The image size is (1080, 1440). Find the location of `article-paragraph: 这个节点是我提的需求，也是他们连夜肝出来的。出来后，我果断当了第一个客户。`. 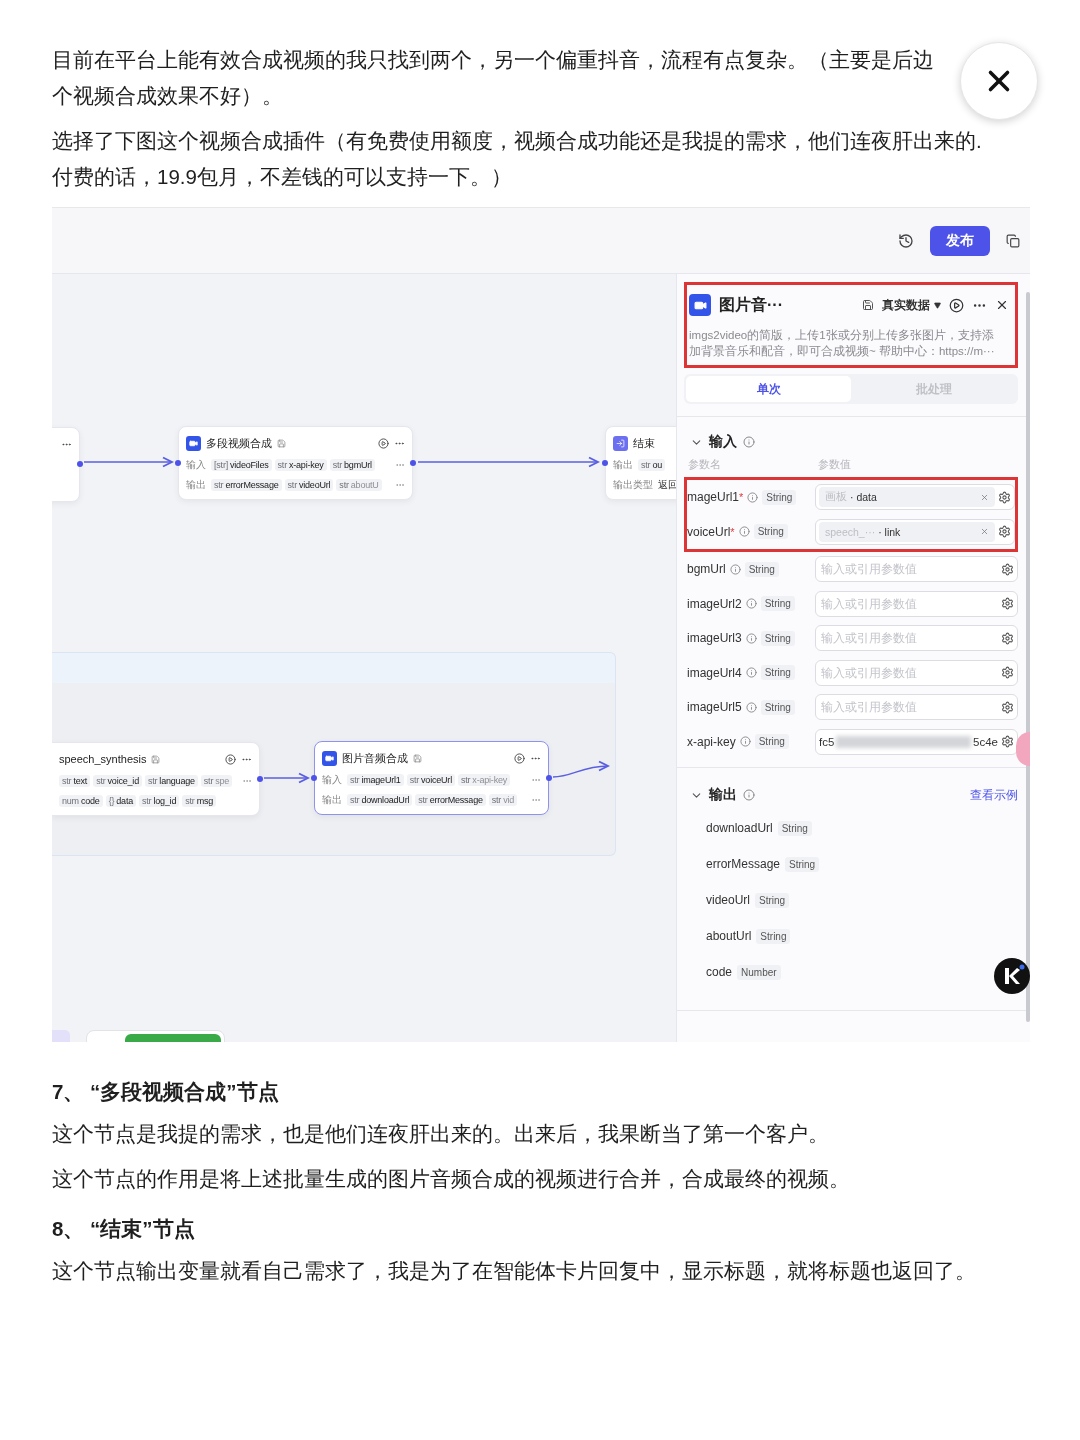

article-paragraph: 这个节点是我提的需求，也是他们连夜肝出来的。出来后，我果断当了第一个客户。 is located at coordinates (441, 1134).